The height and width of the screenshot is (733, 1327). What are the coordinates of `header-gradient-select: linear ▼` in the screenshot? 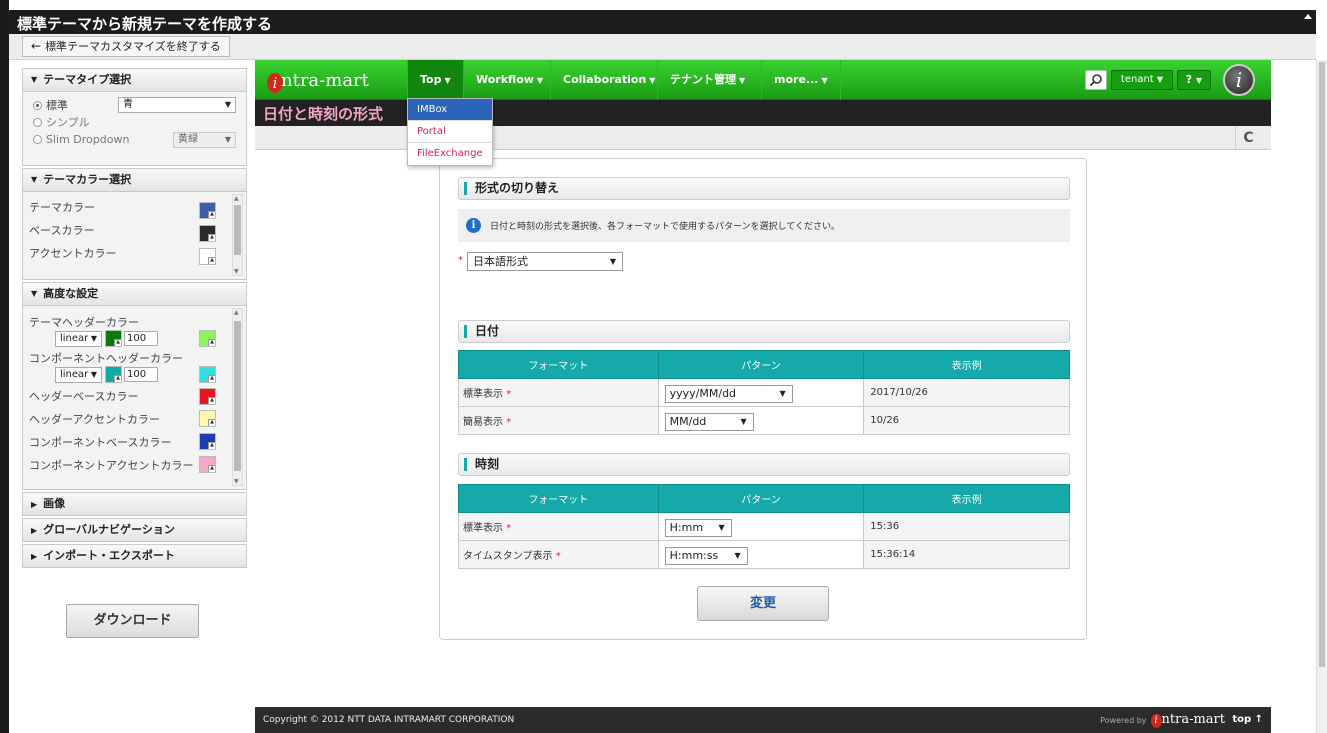 It's located at (78, 339).